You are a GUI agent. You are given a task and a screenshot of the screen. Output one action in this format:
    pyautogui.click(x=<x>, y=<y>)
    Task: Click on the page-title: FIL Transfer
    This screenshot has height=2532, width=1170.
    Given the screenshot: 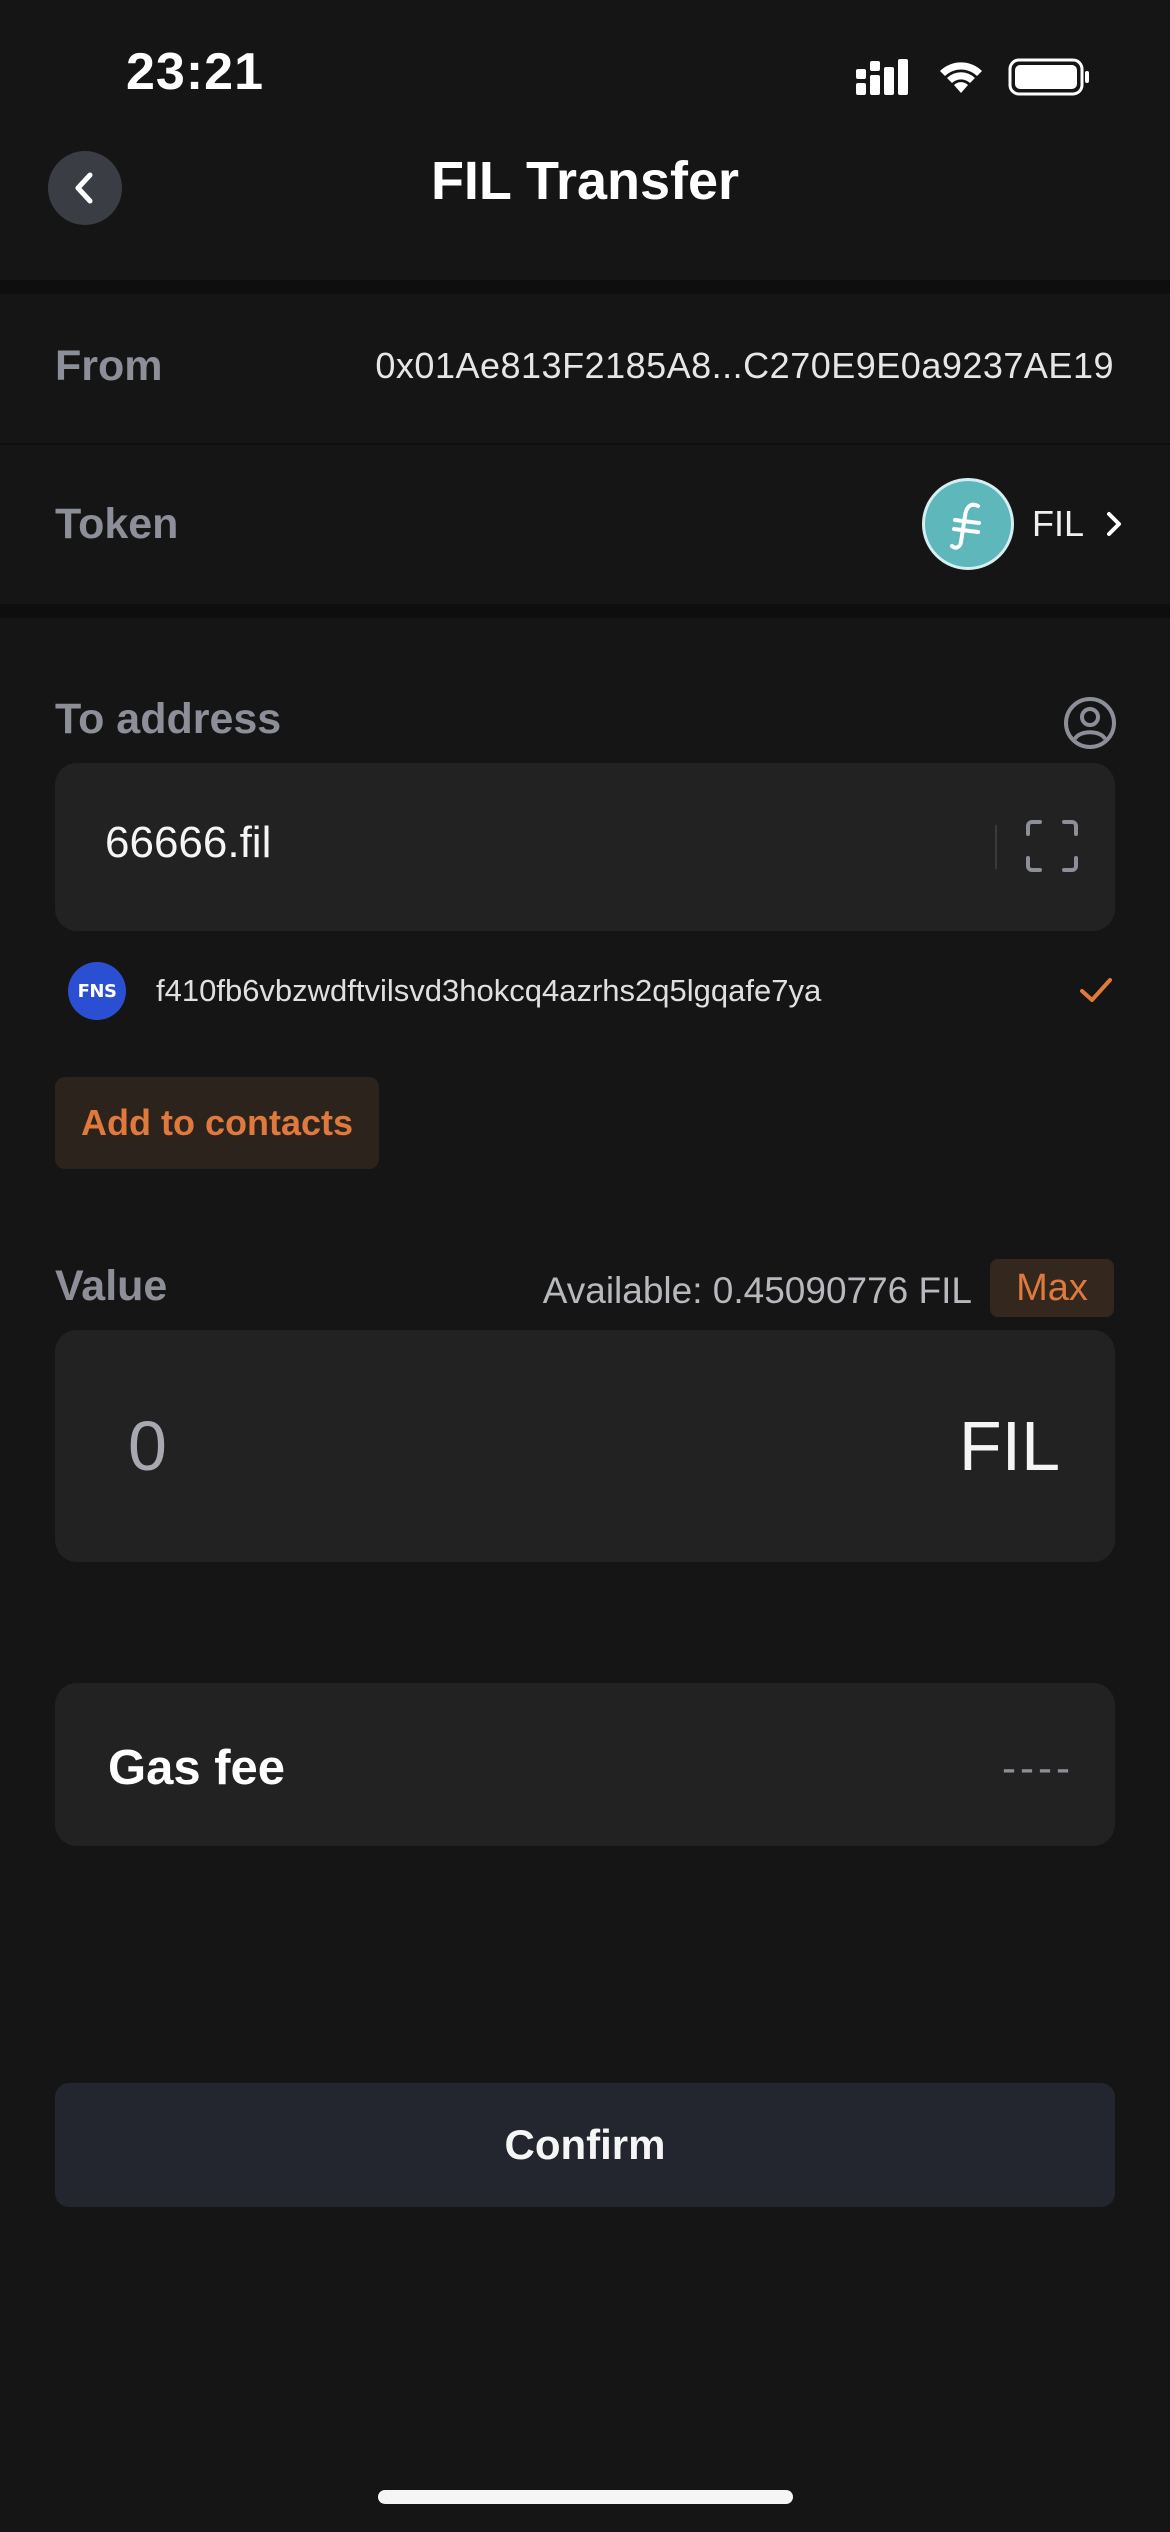 What is the action you would take?
    pyautogui.click(x=585, y=181)
    